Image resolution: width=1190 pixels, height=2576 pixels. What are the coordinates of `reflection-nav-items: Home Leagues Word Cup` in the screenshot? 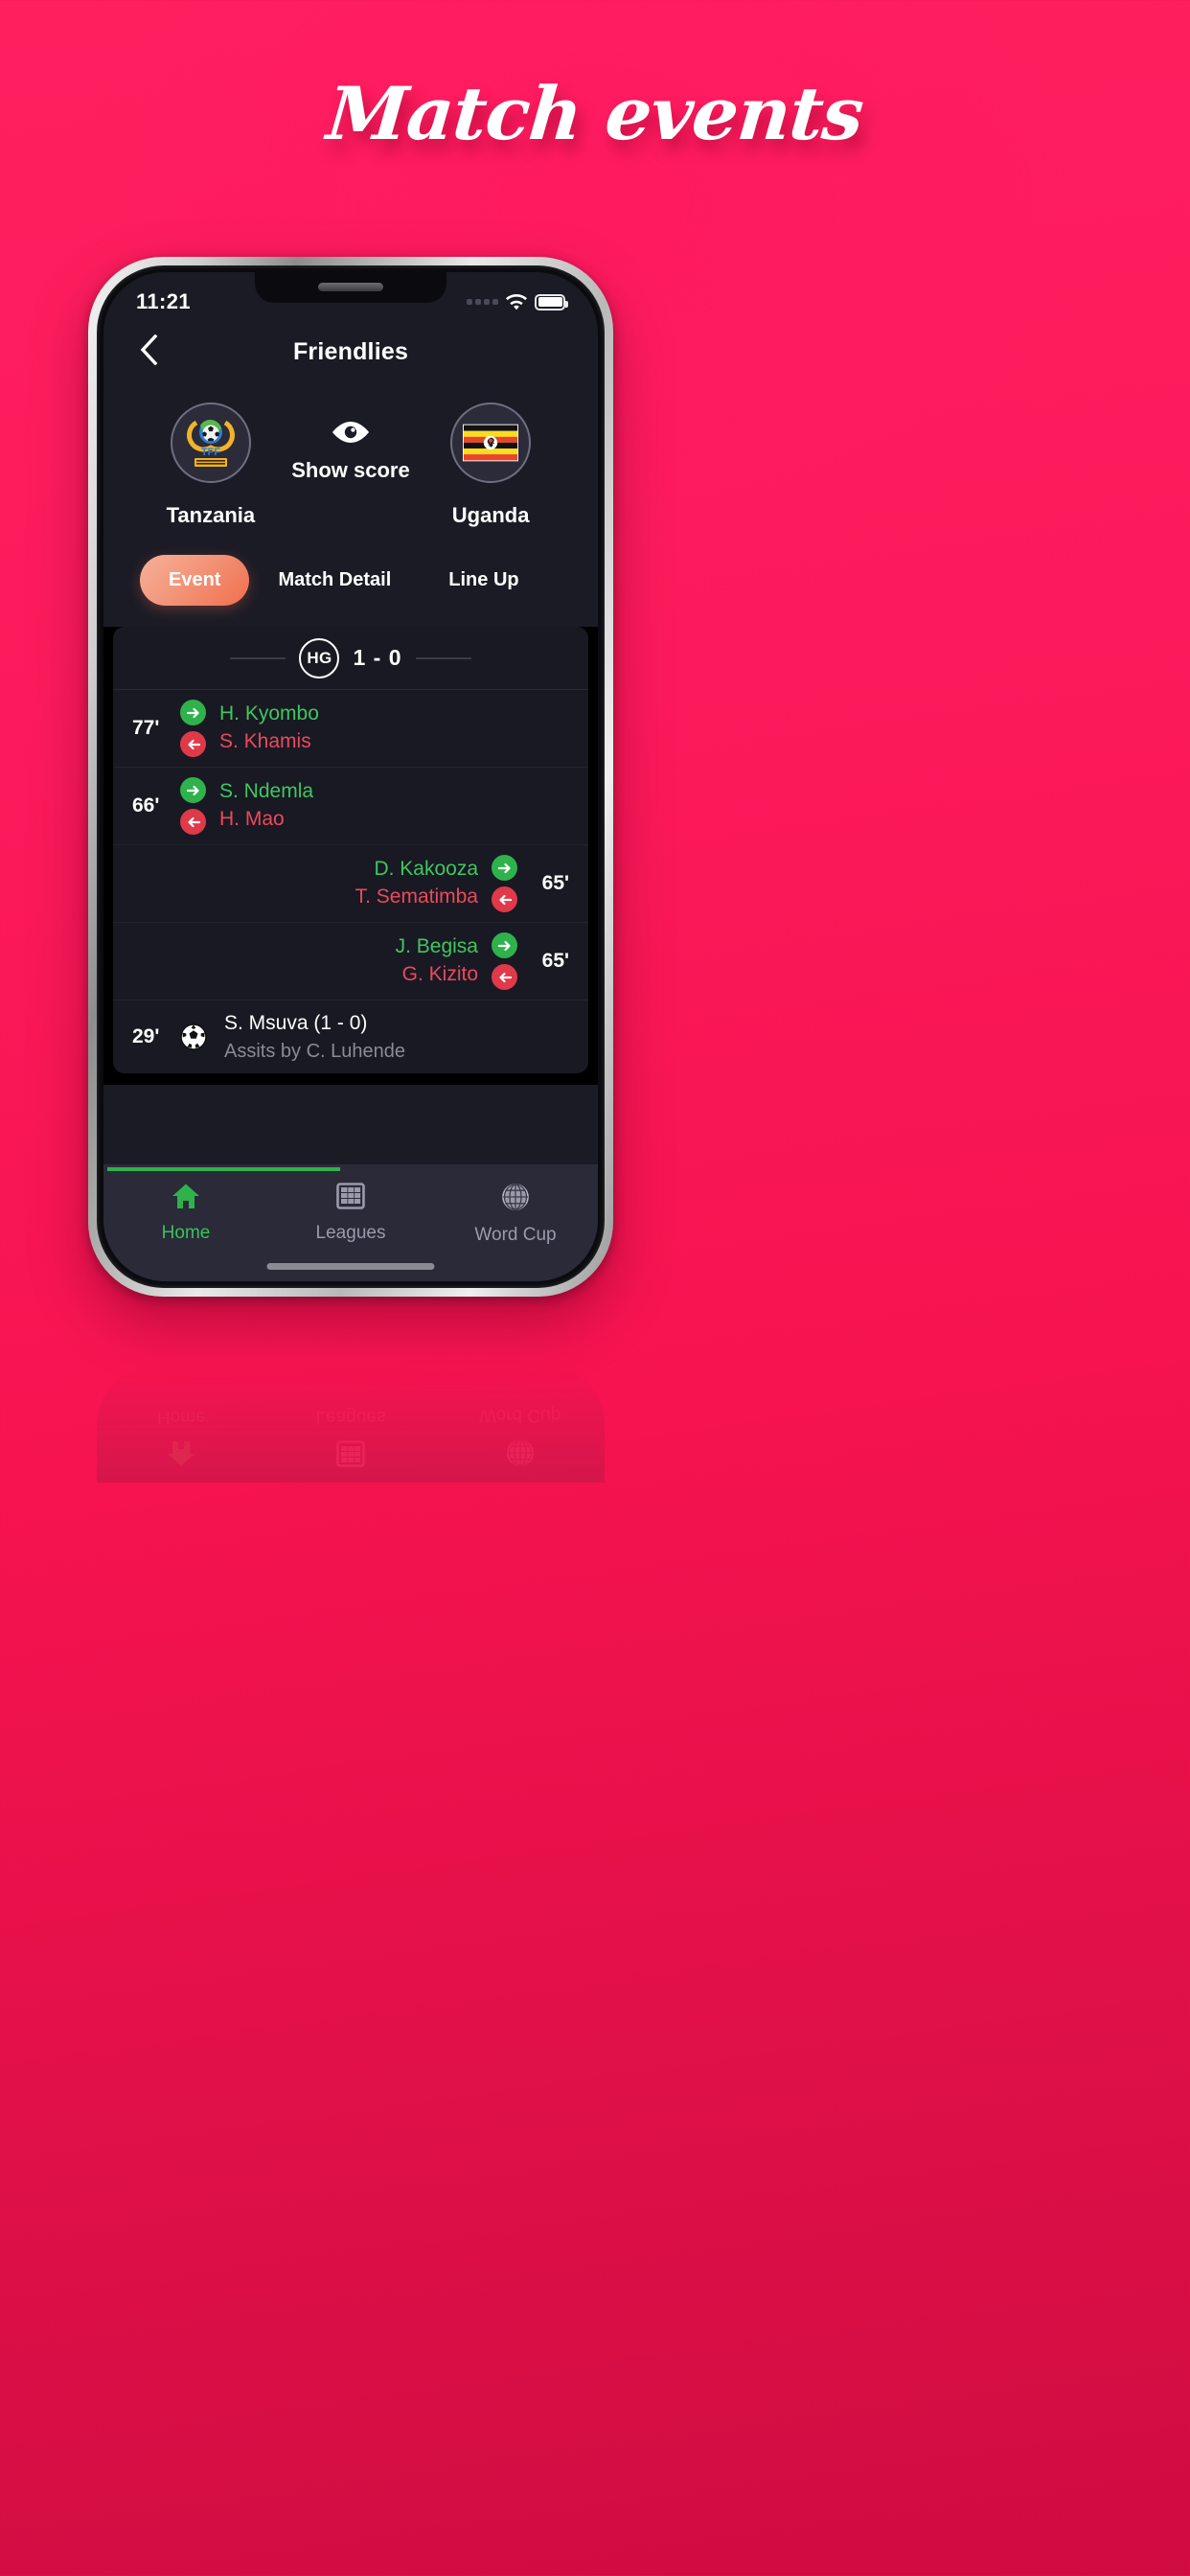 It's located at (351, 1424).